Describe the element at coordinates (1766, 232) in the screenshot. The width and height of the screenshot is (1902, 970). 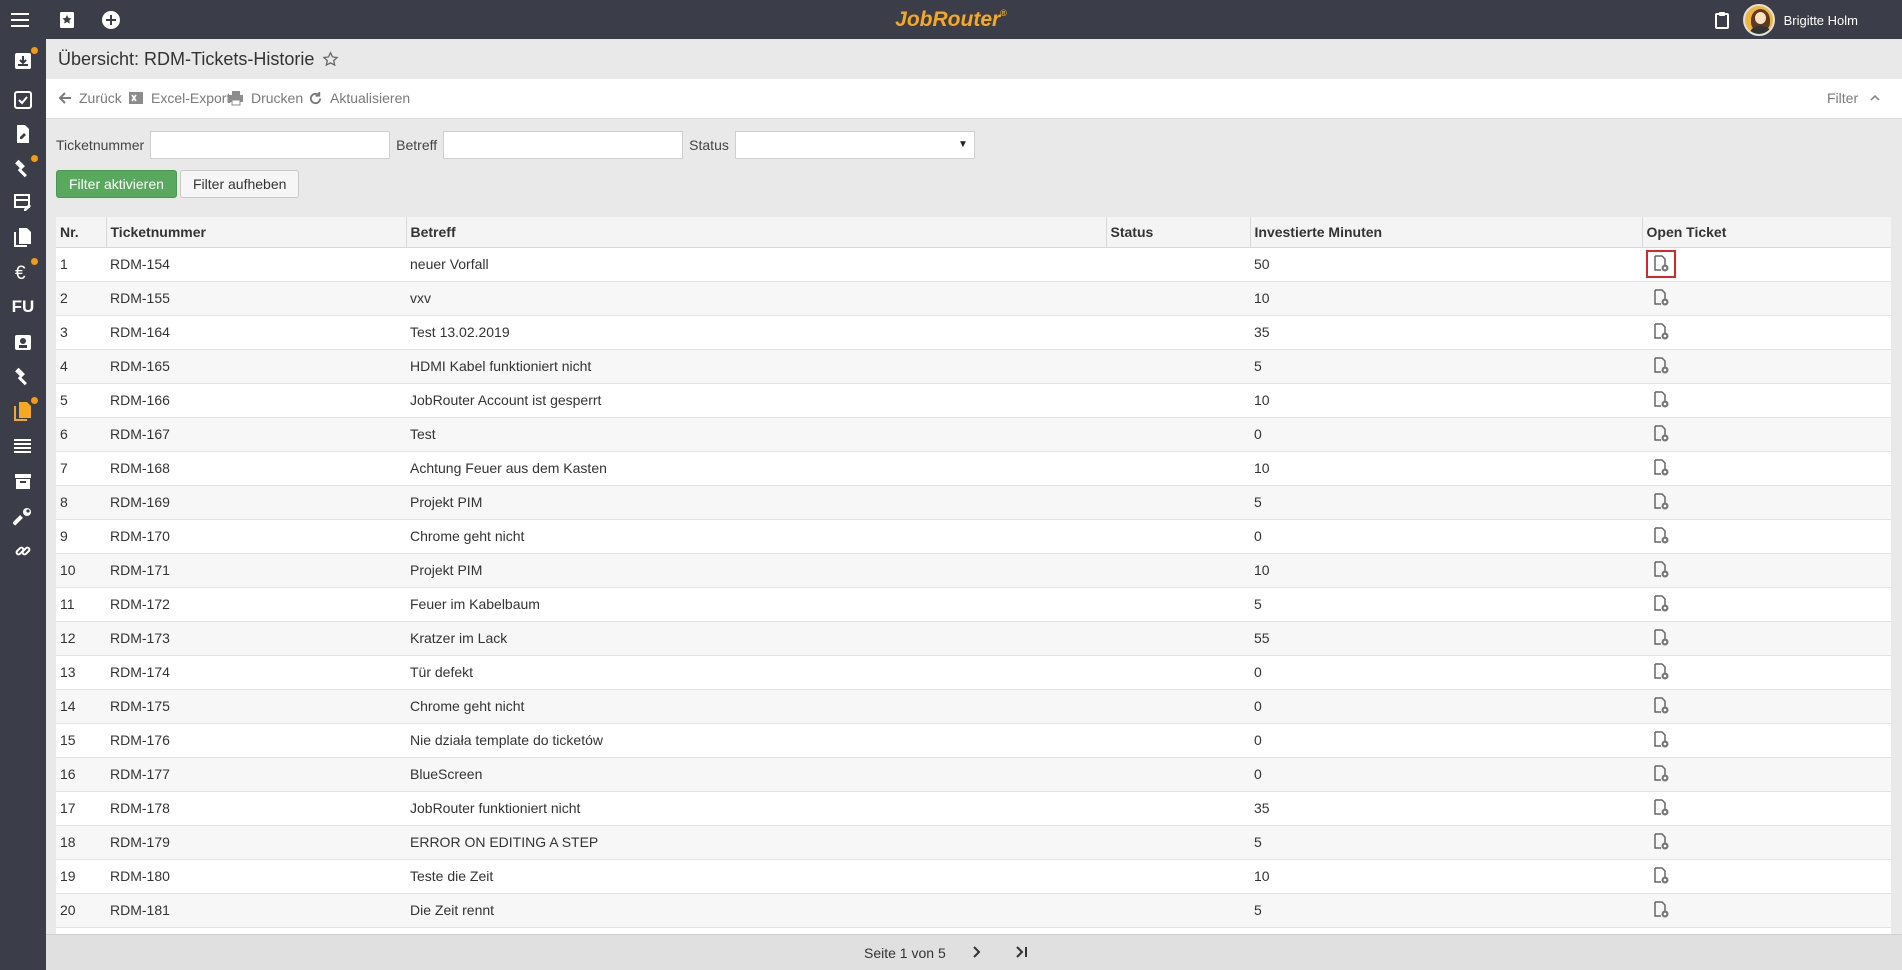
I see `column-header: Open Ticket` at that location.